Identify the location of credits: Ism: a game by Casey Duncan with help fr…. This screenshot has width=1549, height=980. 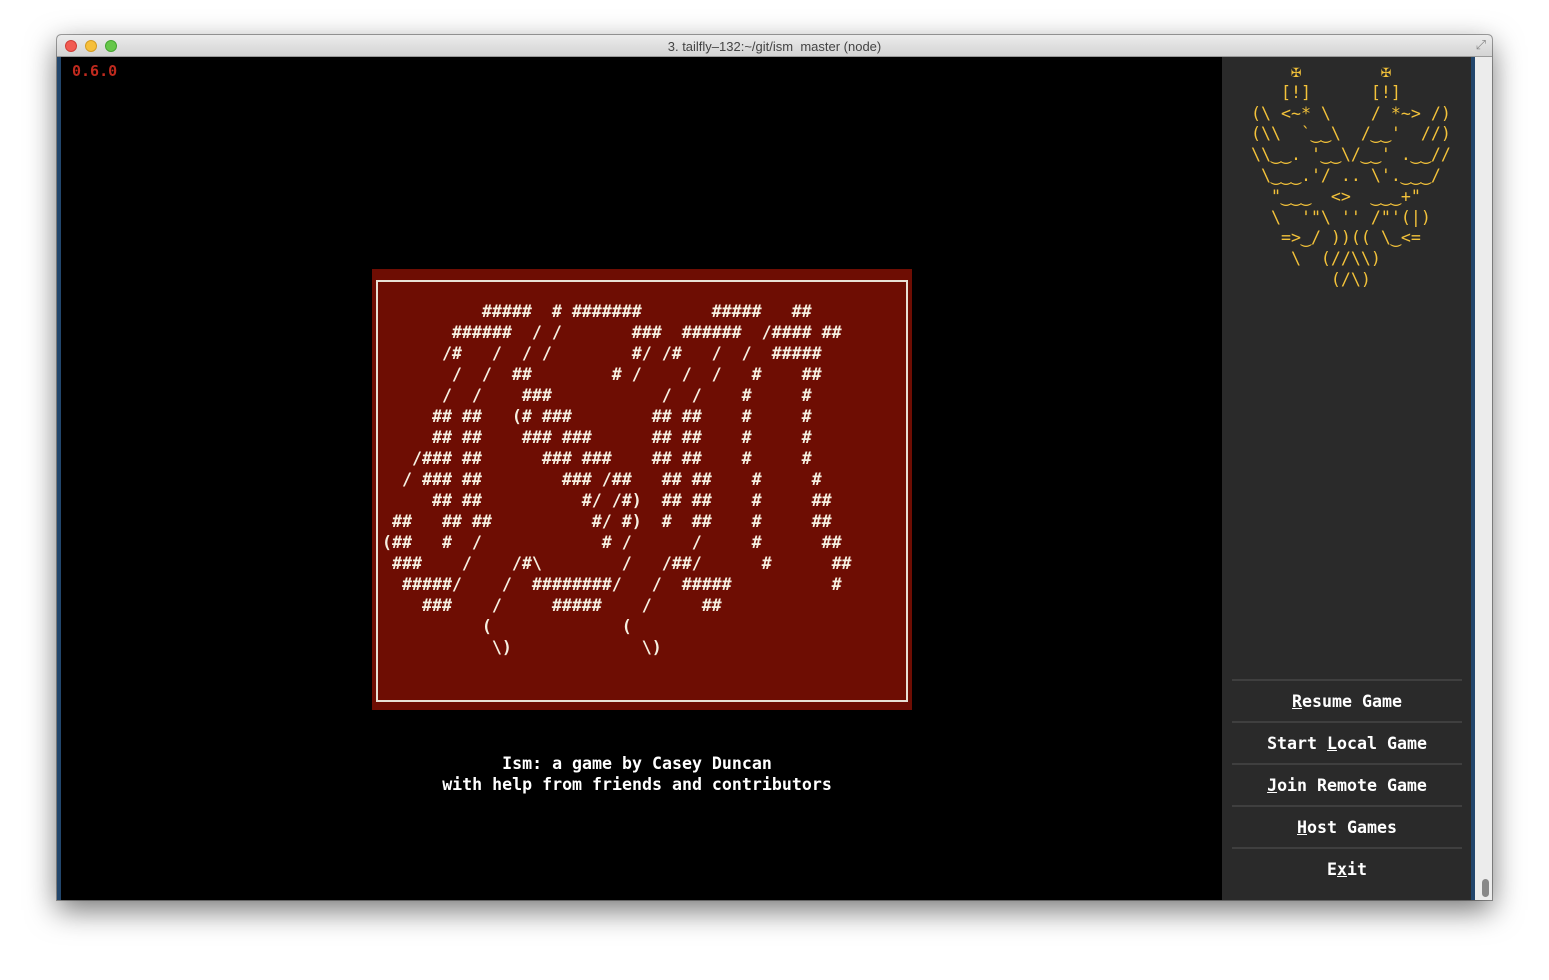
(637, 774).